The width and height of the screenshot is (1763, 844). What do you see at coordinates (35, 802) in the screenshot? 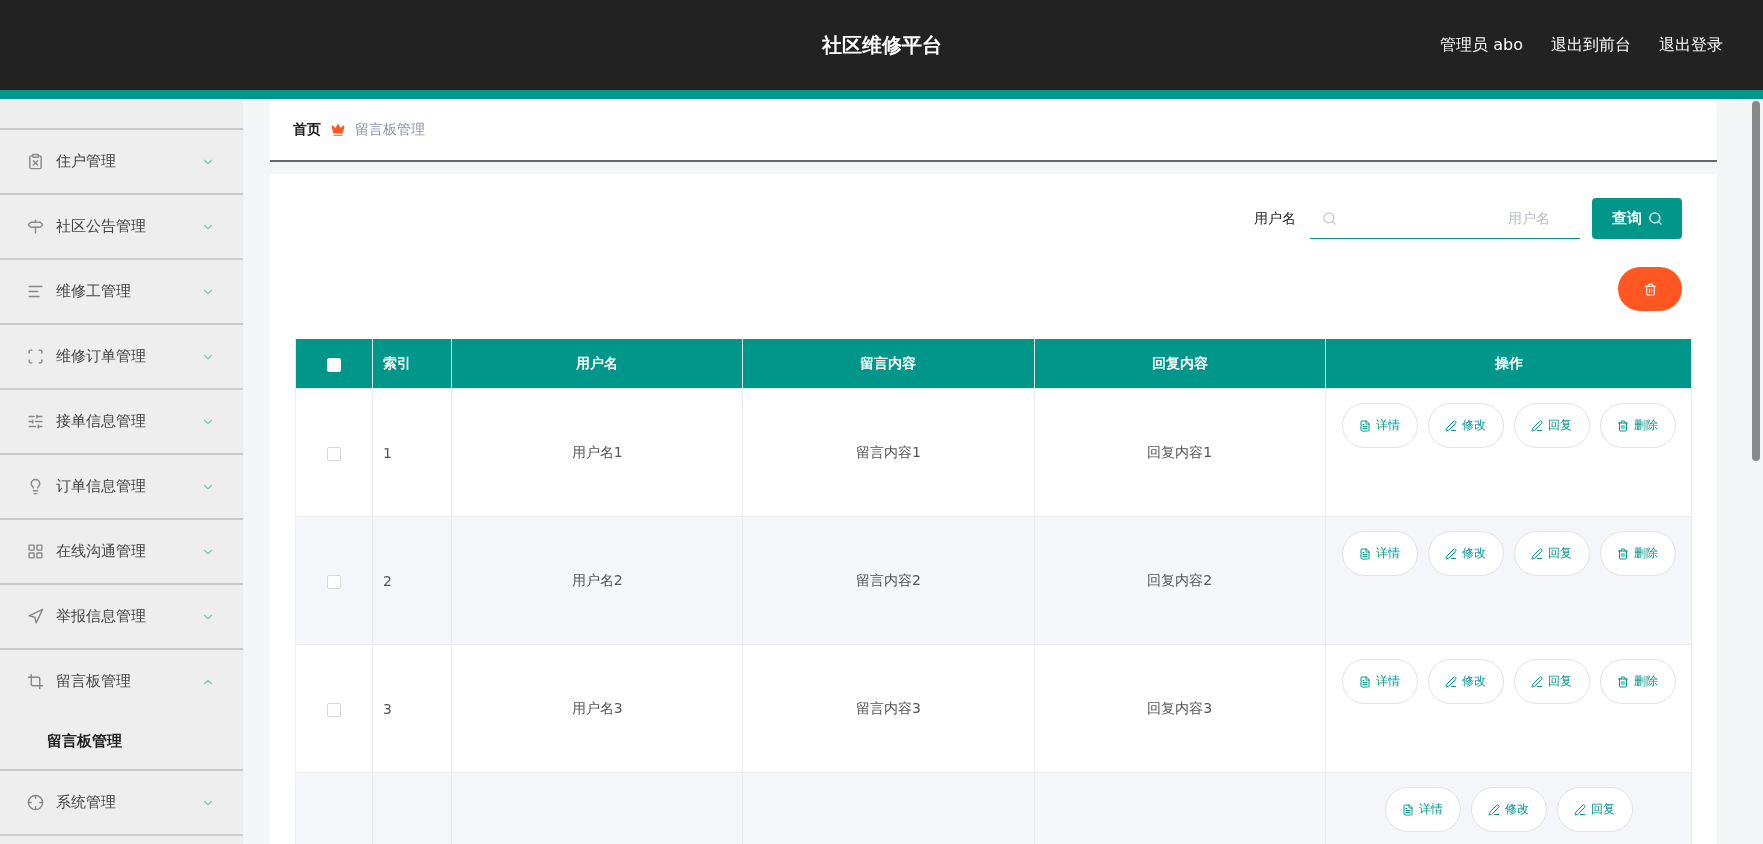
I see `crosshair-icon` at bounding box center [35, 802].